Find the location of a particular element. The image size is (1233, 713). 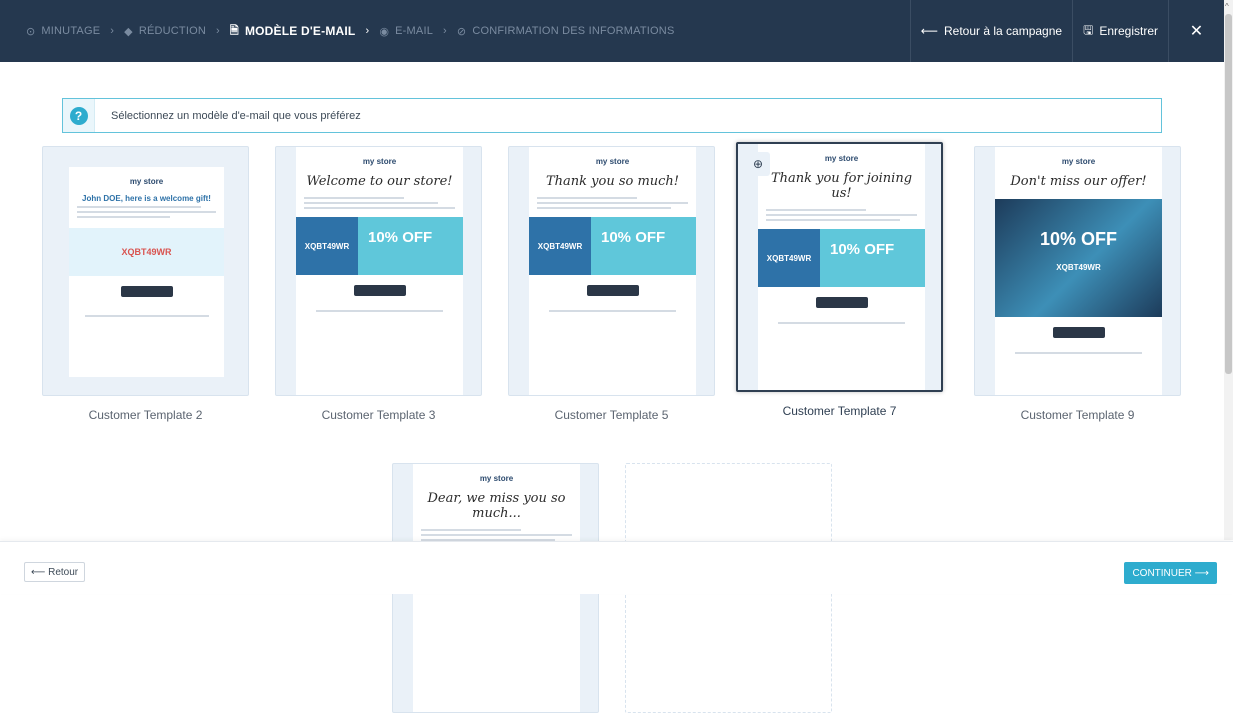

template-name: Customer Template 2 is located at coordinates (145, 415).